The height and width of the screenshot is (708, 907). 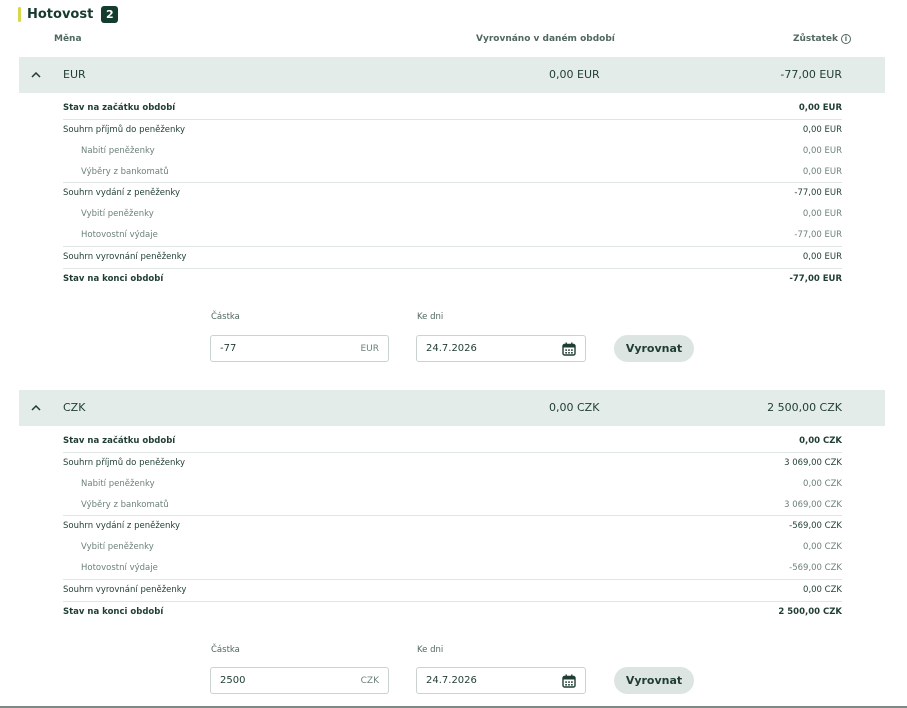 I want to click on row-expense-total: Souhrn vydání z peněženky -77,00 EUR, so click(x=452, y=192).